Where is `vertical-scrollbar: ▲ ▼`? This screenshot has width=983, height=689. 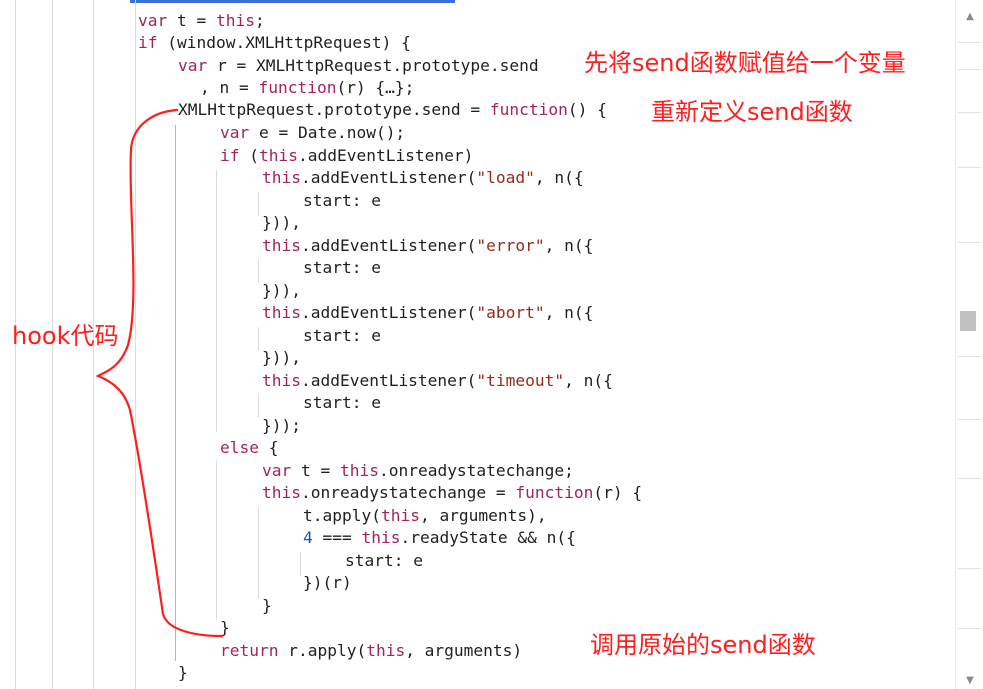
vertical-scrollbar: ▲ ▼ is located at coordinates (969, 344).